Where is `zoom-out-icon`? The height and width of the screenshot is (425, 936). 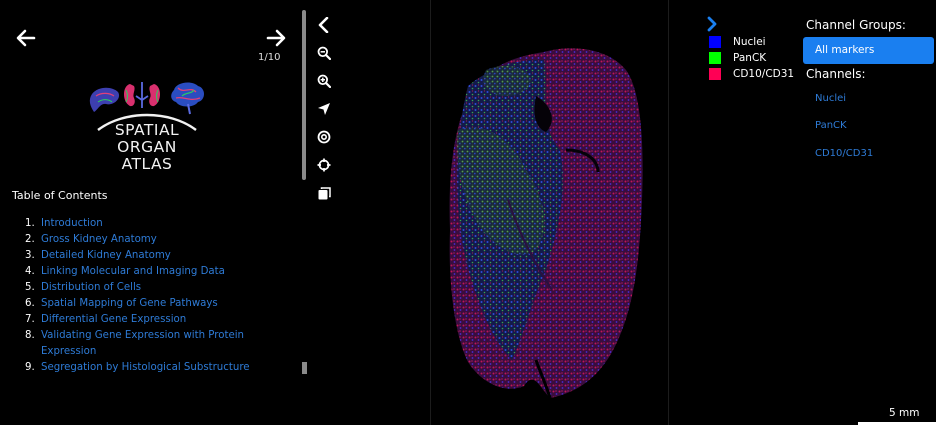
zoom-out-icon is located at coordinates (324, 53).